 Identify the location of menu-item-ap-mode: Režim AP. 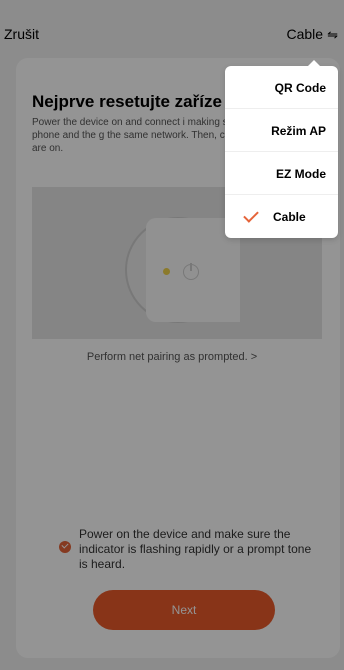
(281, 130).